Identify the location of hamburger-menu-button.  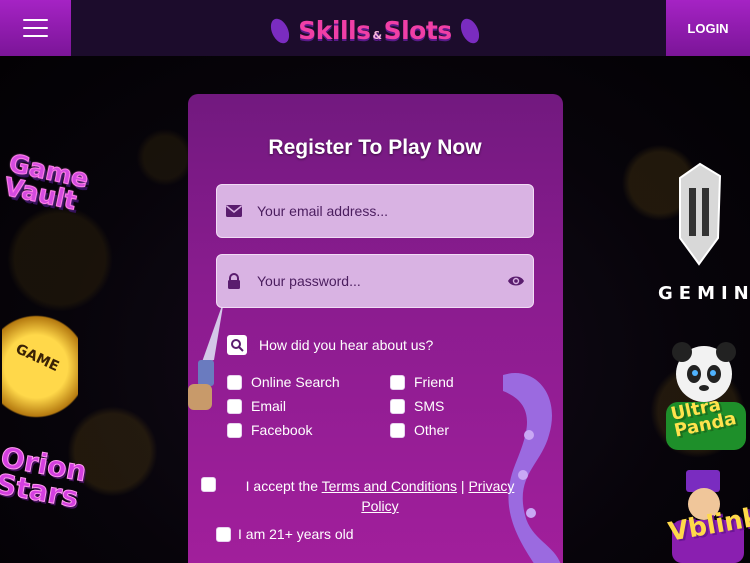
(35, 28).